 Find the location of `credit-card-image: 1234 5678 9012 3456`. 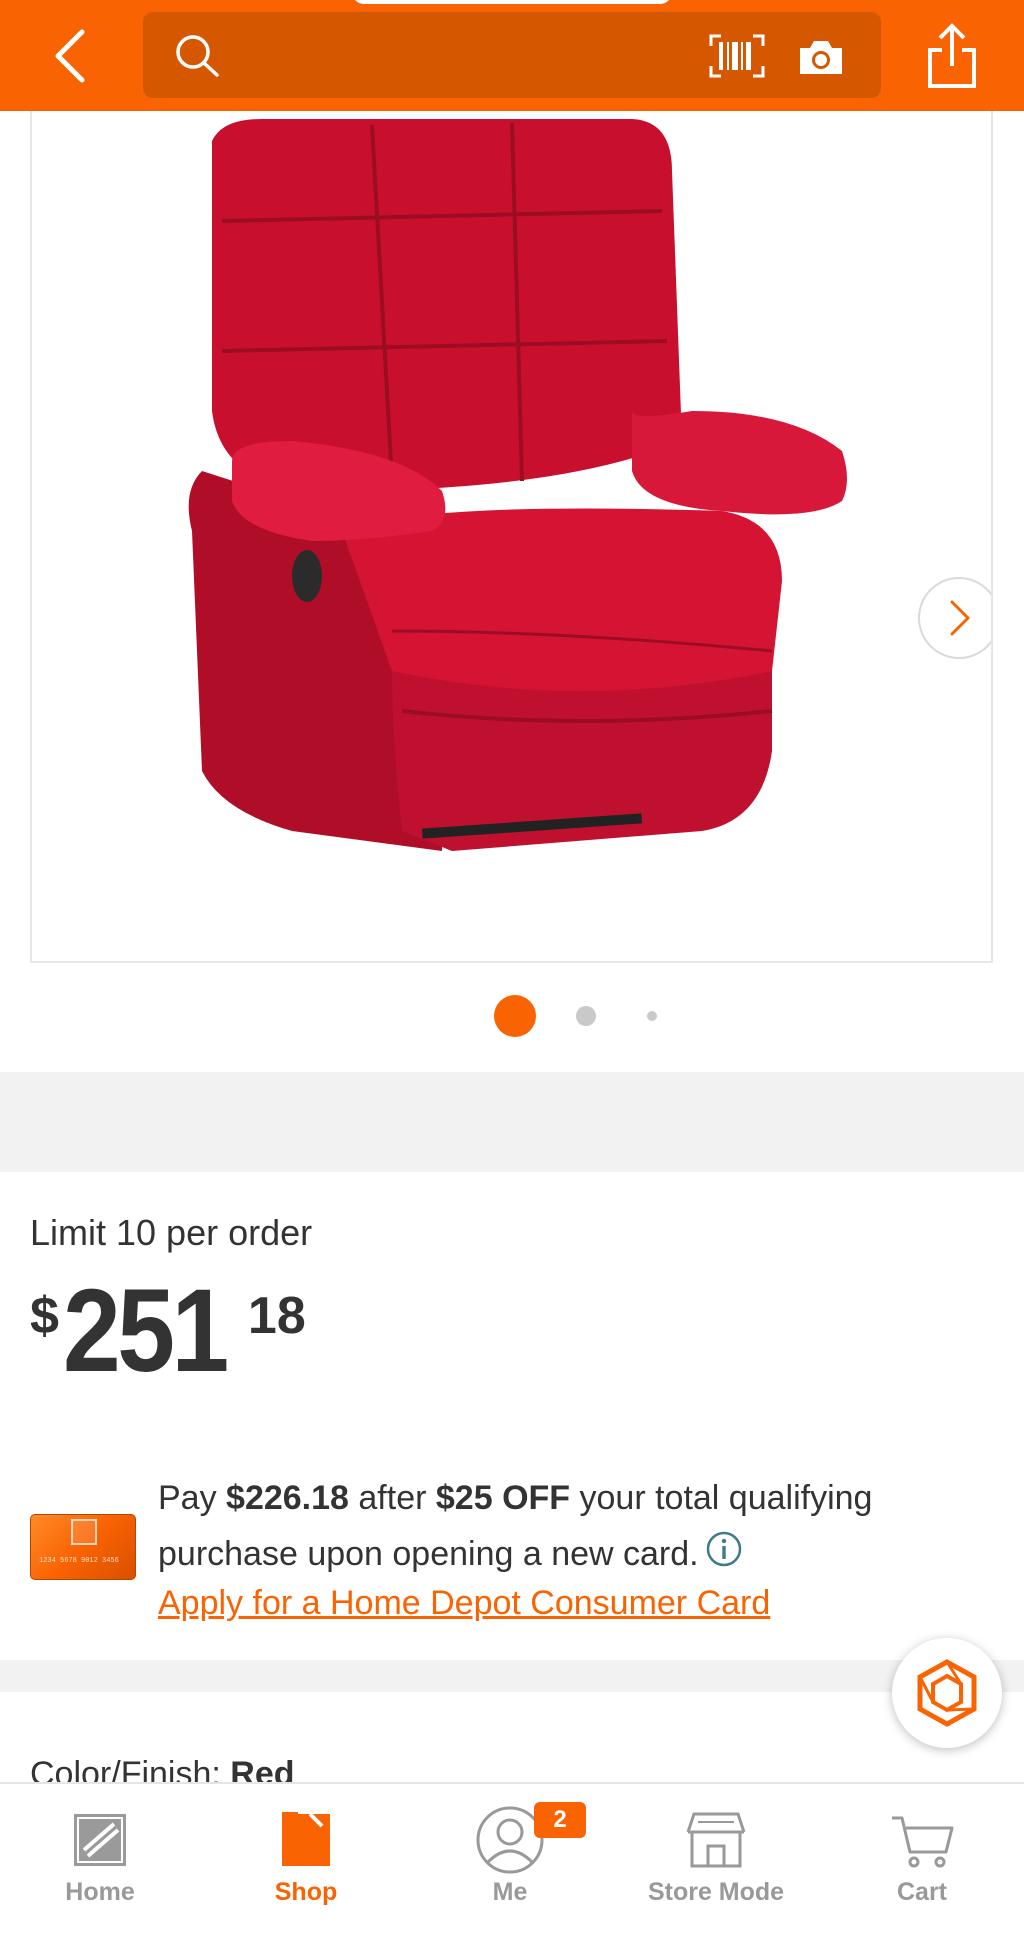

credit-card-image: 1234 5678 9012 3456 is located at coordinates (83, 1547).